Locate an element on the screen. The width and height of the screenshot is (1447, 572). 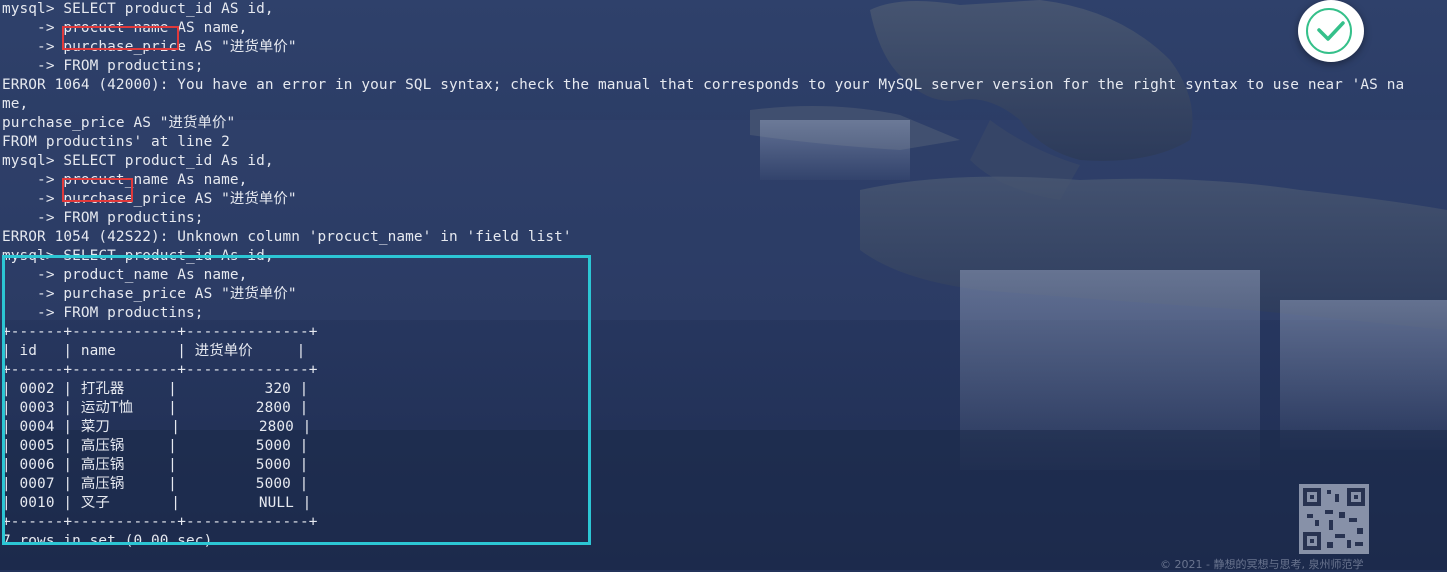
terminal-line: mysql> SELECT product_id AS id, is located at coordinates (138, 9).